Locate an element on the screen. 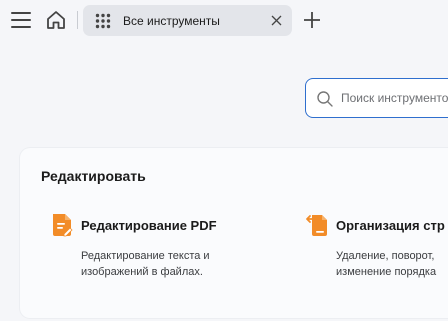 This screenshot has width=448, height=321. search-input is located at coordinates (394, 98).